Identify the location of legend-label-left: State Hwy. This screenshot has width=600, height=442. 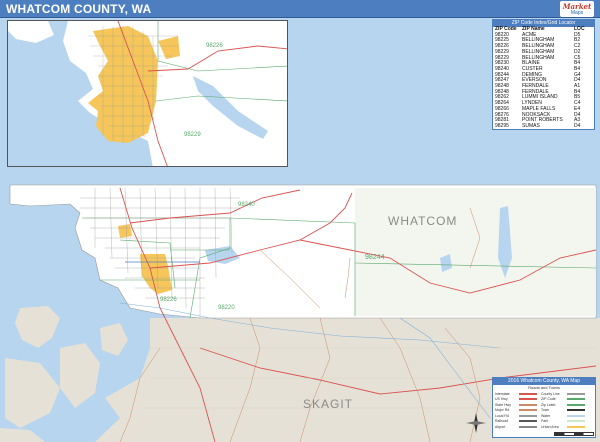
(503, 404).